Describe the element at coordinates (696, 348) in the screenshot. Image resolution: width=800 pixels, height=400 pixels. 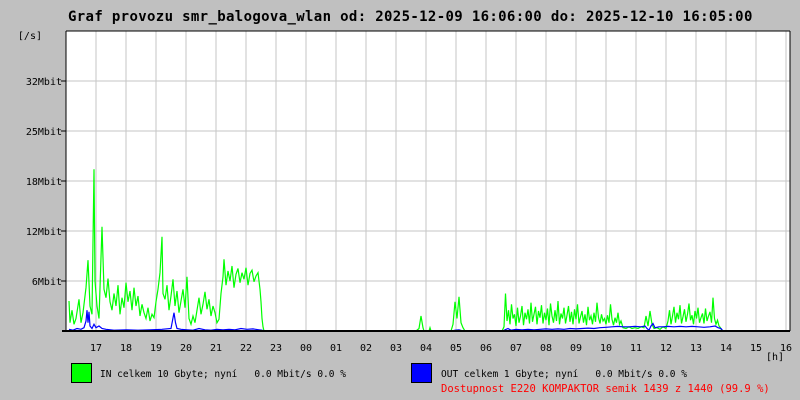
I see `x-tick-label: 13` at that location.